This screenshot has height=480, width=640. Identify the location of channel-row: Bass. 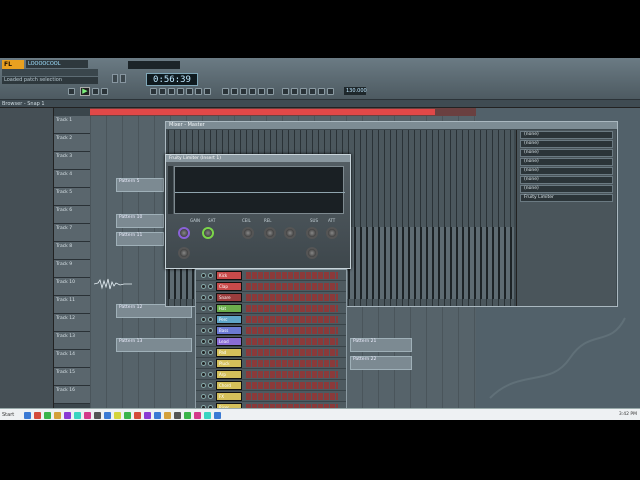
(271, 330).